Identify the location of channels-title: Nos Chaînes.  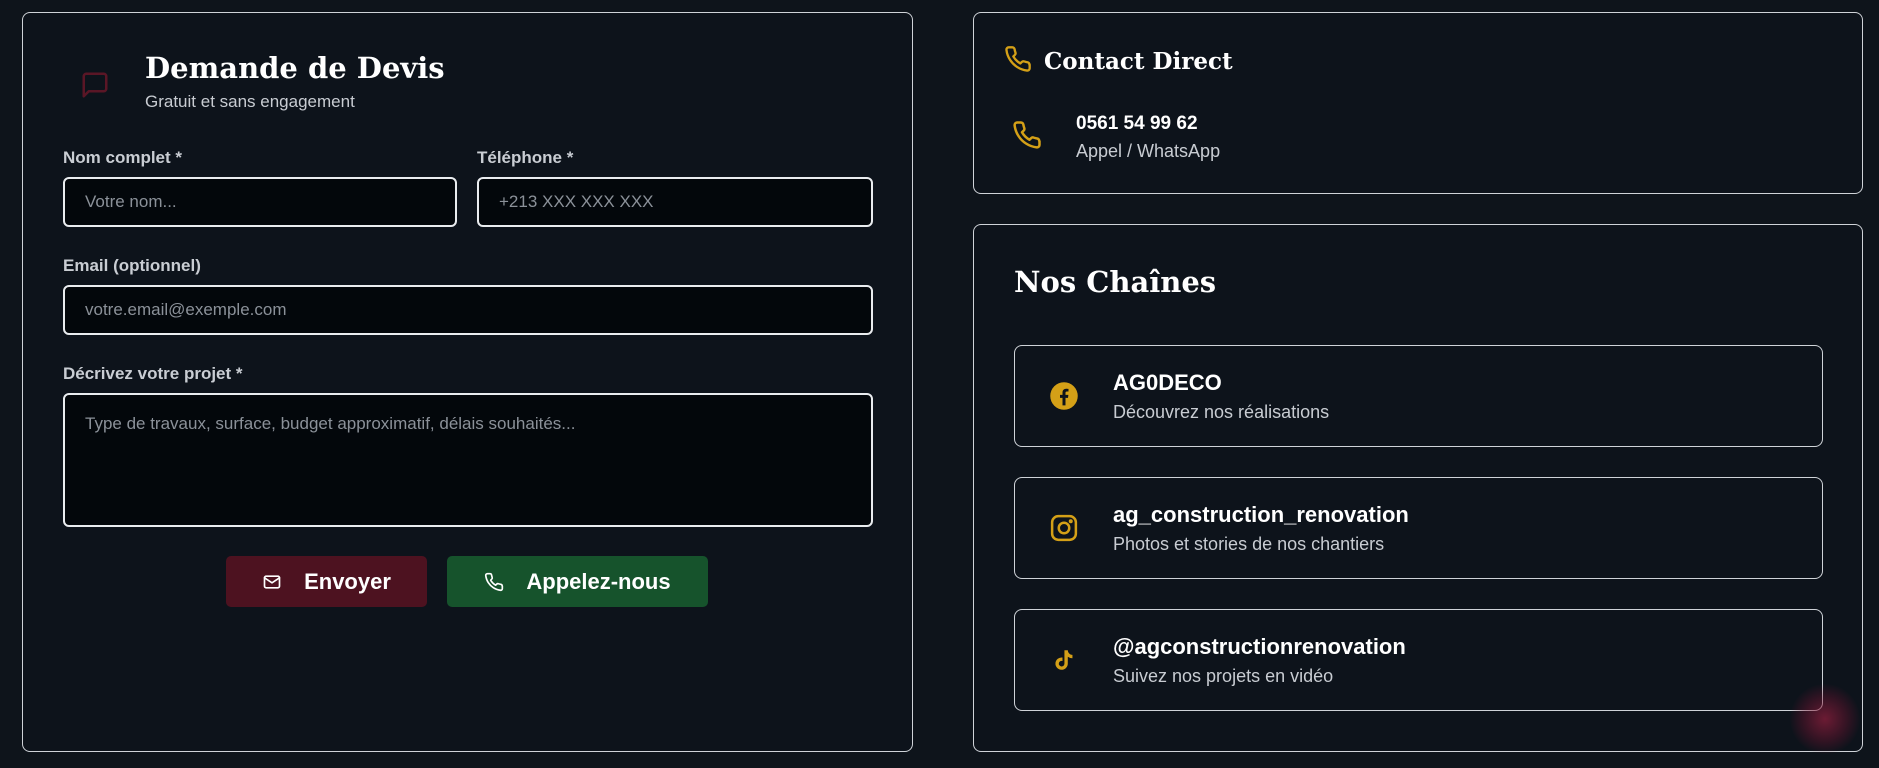
(1115, 282).